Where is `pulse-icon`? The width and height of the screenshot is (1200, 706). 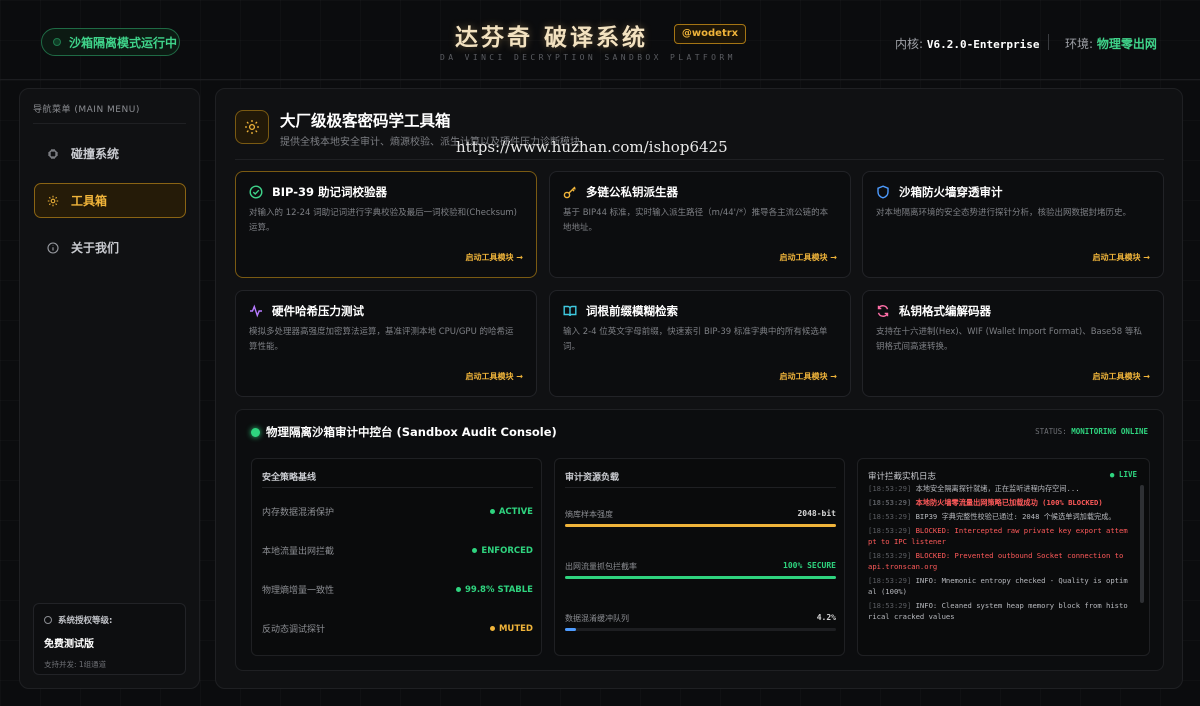 pulse-icon is located at coordinates (256, 311).